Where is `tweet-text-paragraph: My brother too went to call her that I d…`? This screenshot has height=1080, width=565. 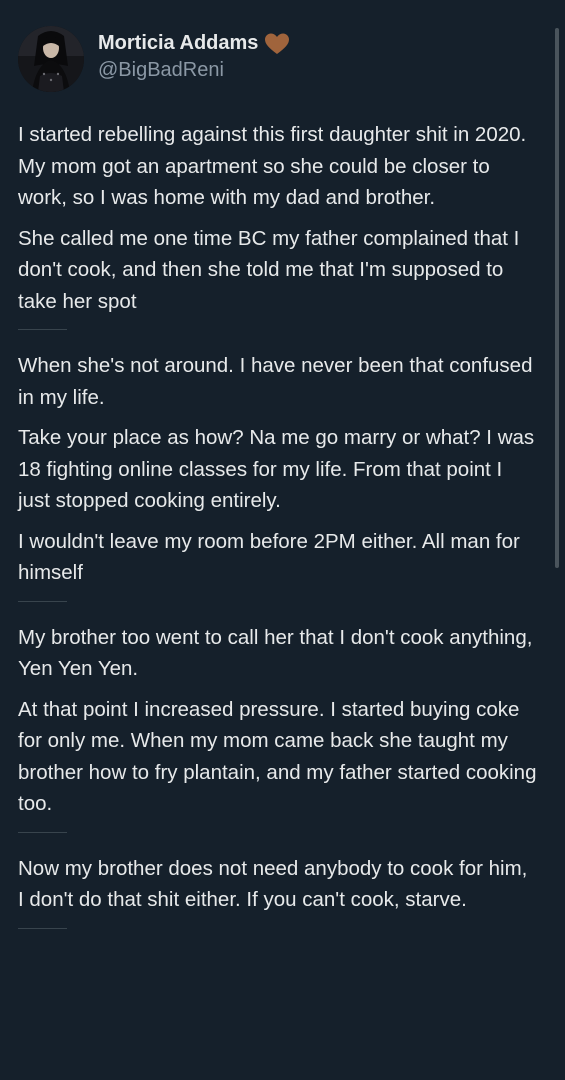
tweet-text-paragraph: My brother too went to call her that I d… is located at coordinates (275, 653).